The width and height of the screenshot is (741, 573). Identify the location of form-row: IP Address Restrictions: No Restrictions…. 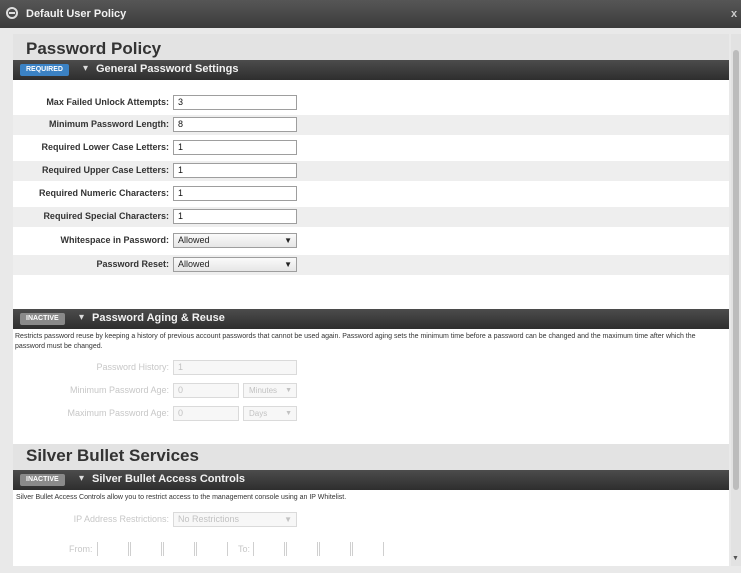
(371, 520).